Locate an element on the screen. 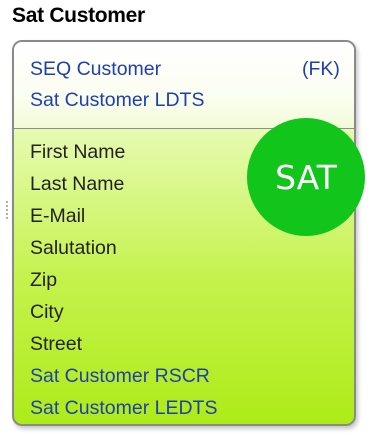  attribute-zip: Zip is located at coordinates (44, 280).